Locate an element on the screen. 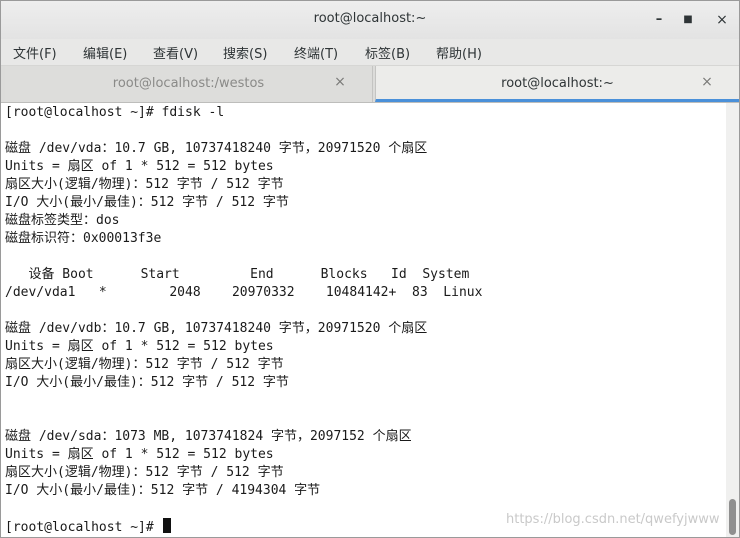  text-cursor is located at coordinates (166, 525).